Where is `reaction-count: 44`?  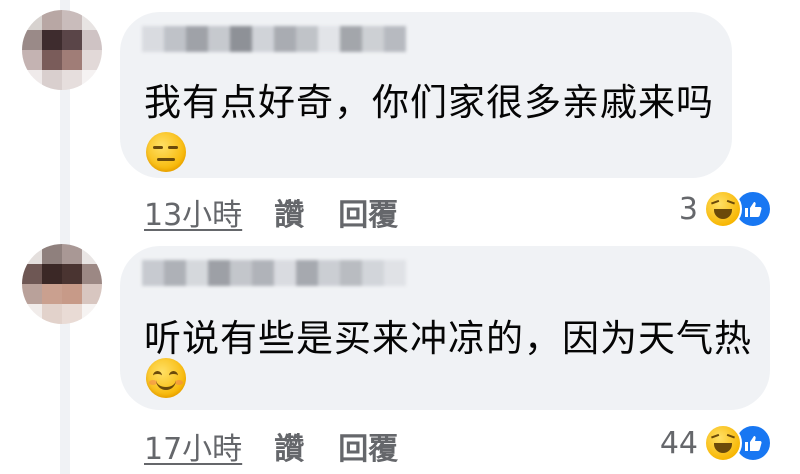
reaction-count: 44 is located at coordinates (678, 443).